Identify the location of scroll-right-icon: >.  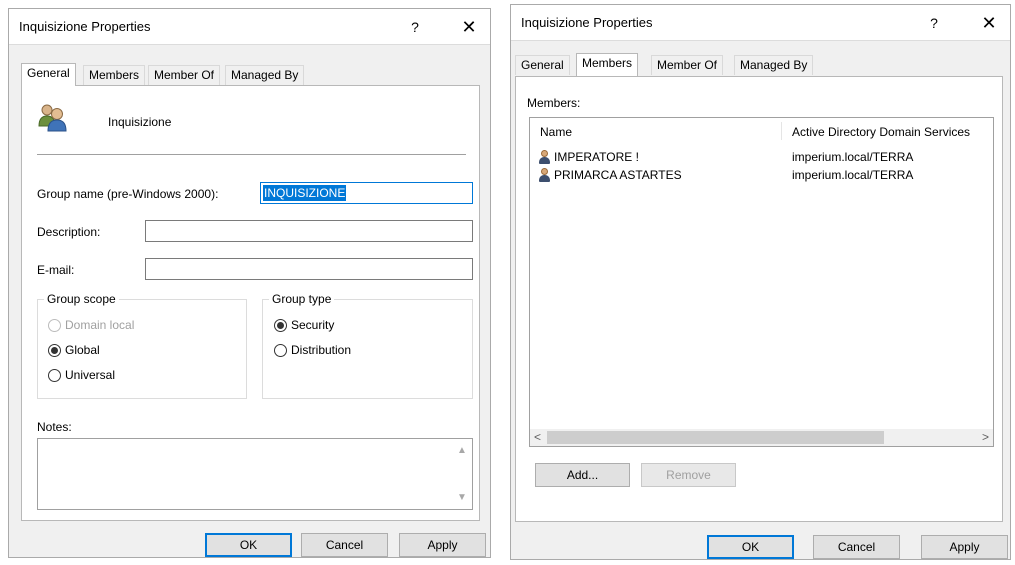
(985, 437).